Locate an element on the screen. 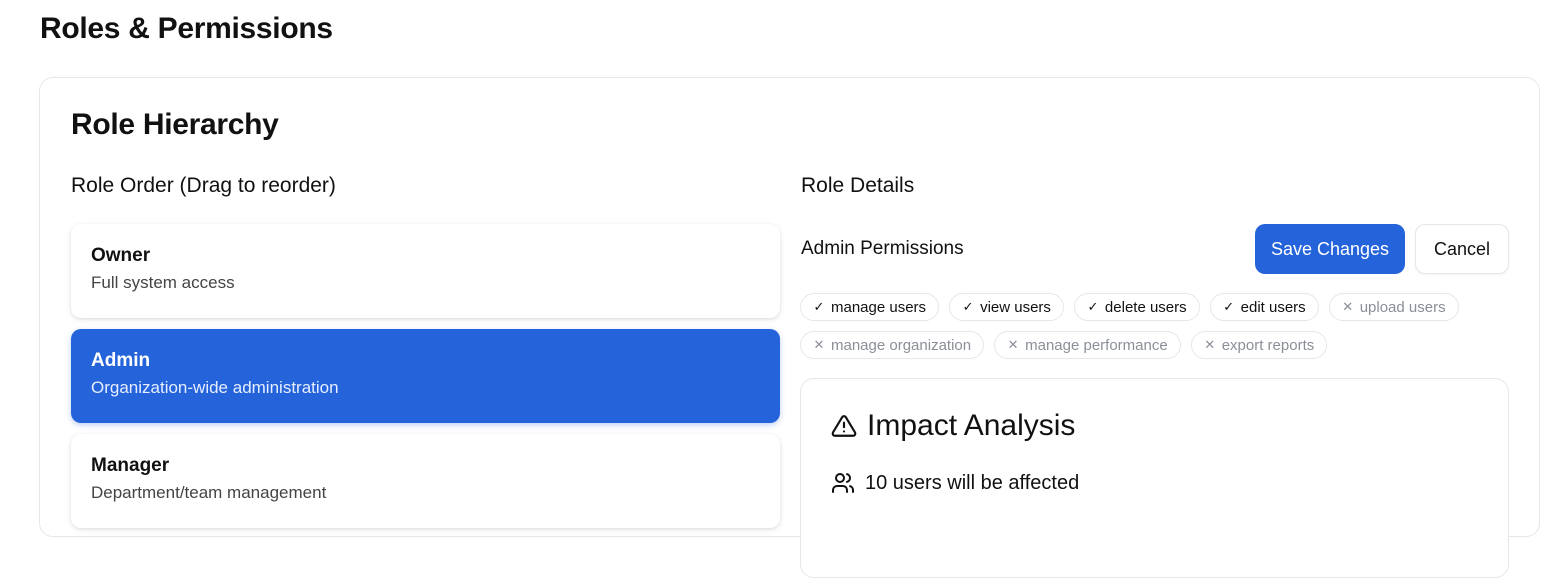 This screenshot has height=578, width=1547. role-description: Department/team management is located at coordinates (209, 492).